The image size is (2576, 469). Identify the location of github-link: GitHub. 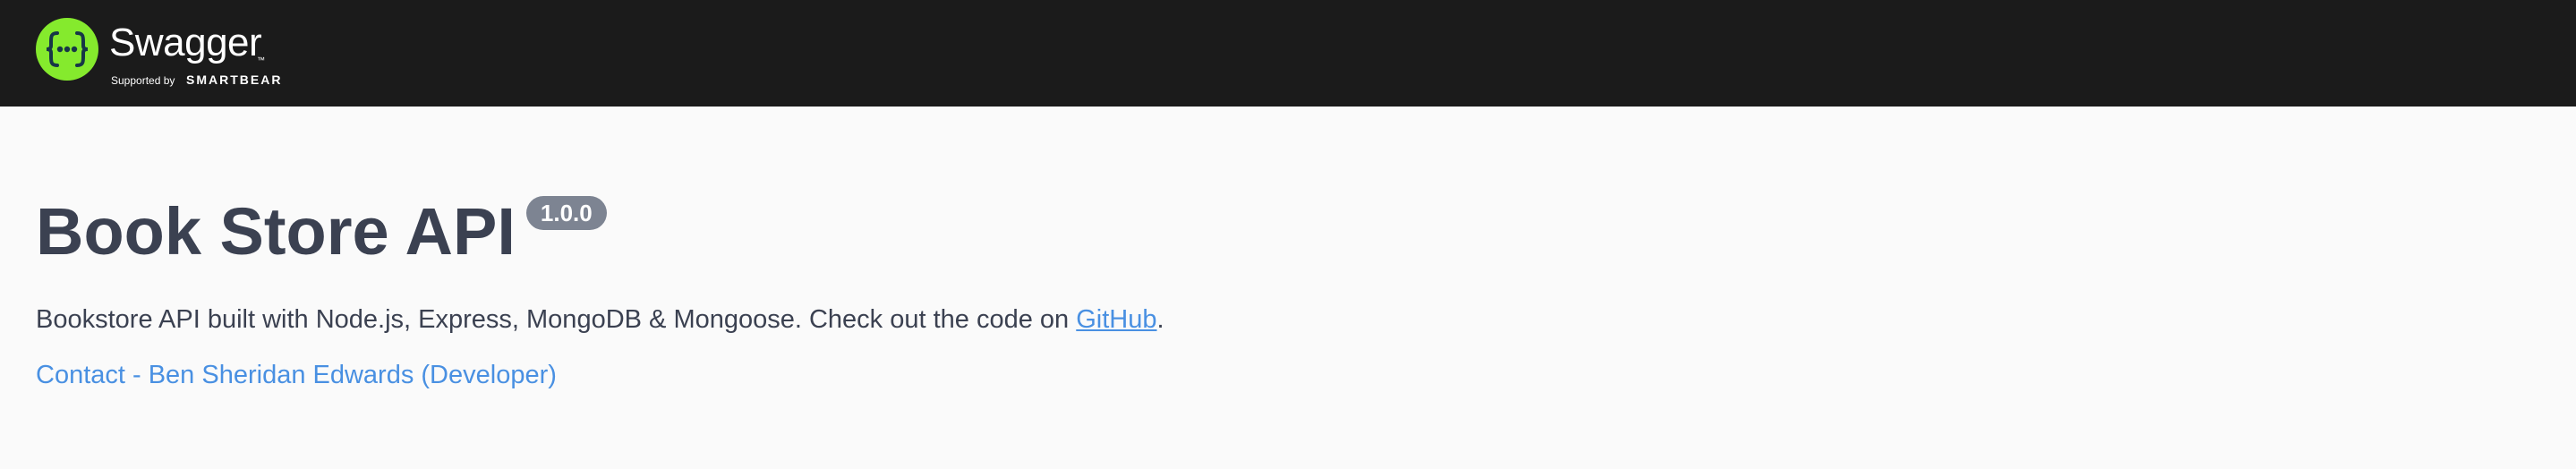
(1116, 319).